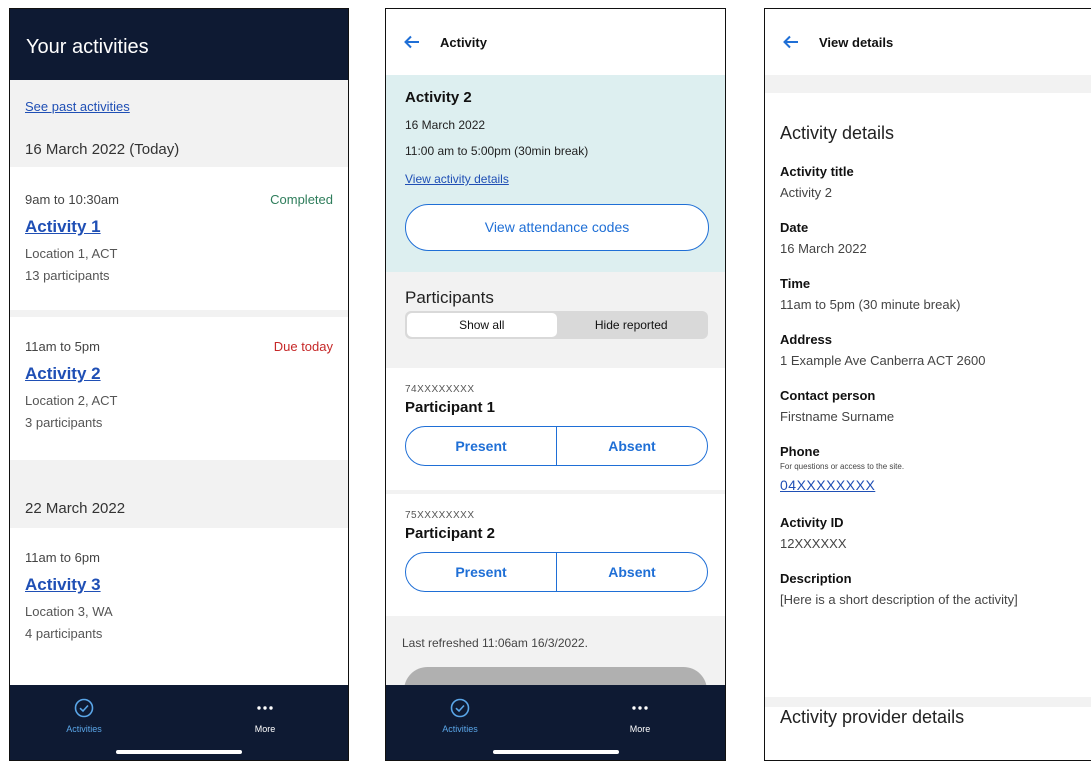 This screenshot has width=1091, height=761. I want to click on view-attendance-codes-button: View attendance codes, so click(557, 227).